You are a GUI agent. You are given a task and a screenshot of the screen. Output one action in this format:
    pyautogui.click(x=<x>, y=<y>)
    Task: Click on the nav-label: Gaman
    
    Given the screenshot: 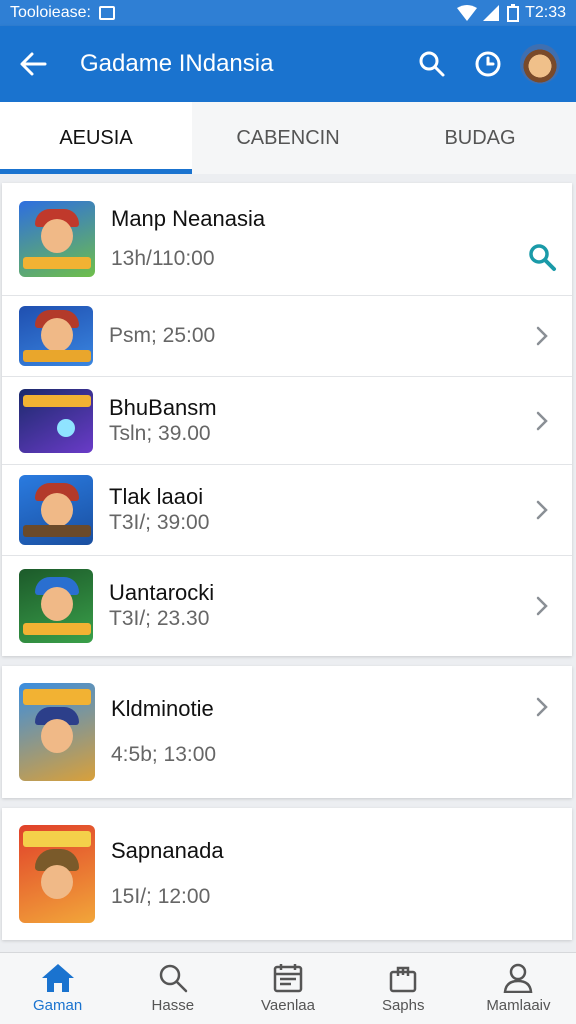 What is the action you would take?
    pyautogui.click(x=58, y=1005)
    